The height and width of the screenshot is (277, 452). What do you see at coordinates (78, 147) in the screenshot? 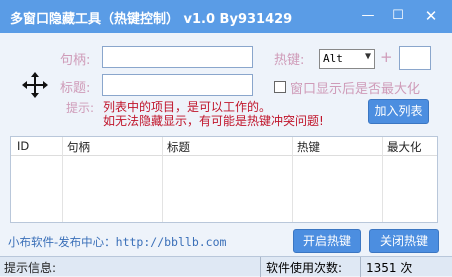
I see `column-header-handle: 句柄` at bounding box center [78, 147].